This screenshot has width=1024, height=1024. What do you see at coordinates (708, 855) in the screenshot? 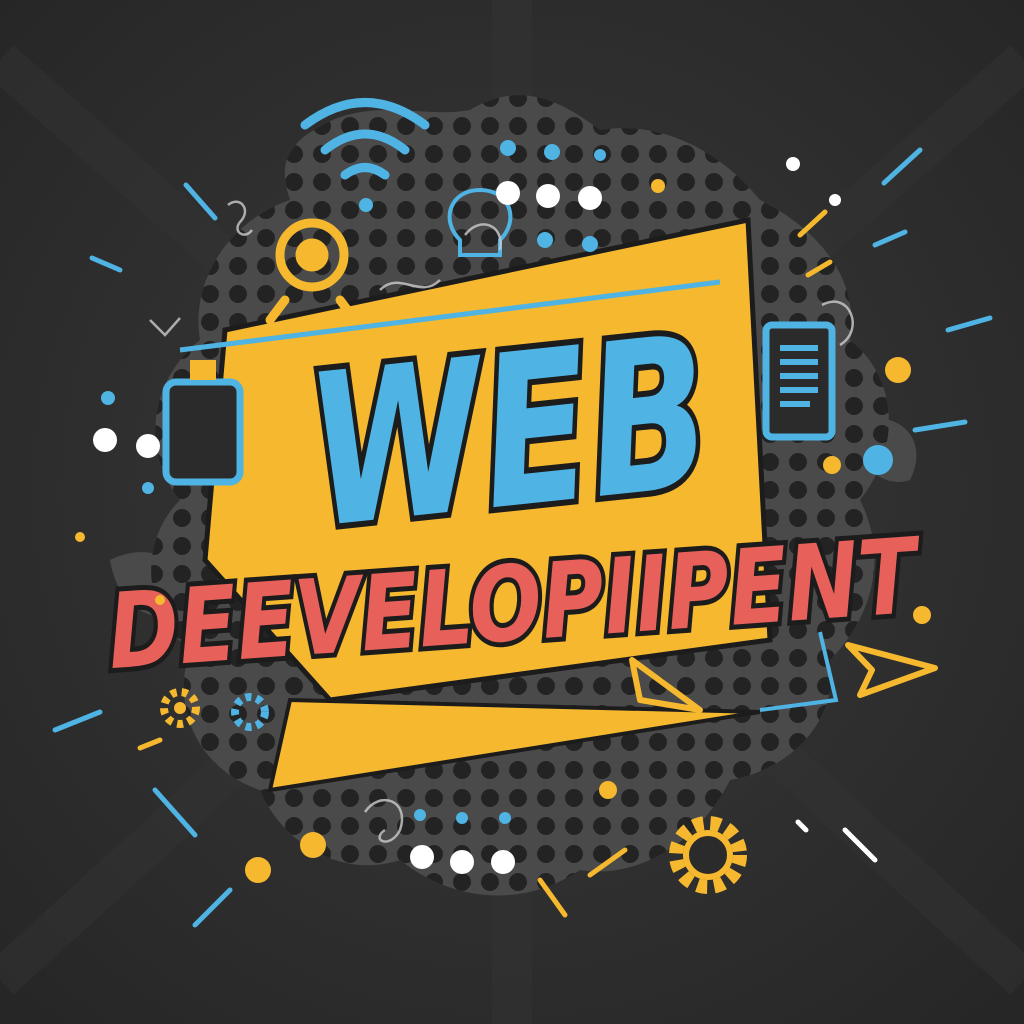
I see `gear-hub` at bounding box center [708, 855].